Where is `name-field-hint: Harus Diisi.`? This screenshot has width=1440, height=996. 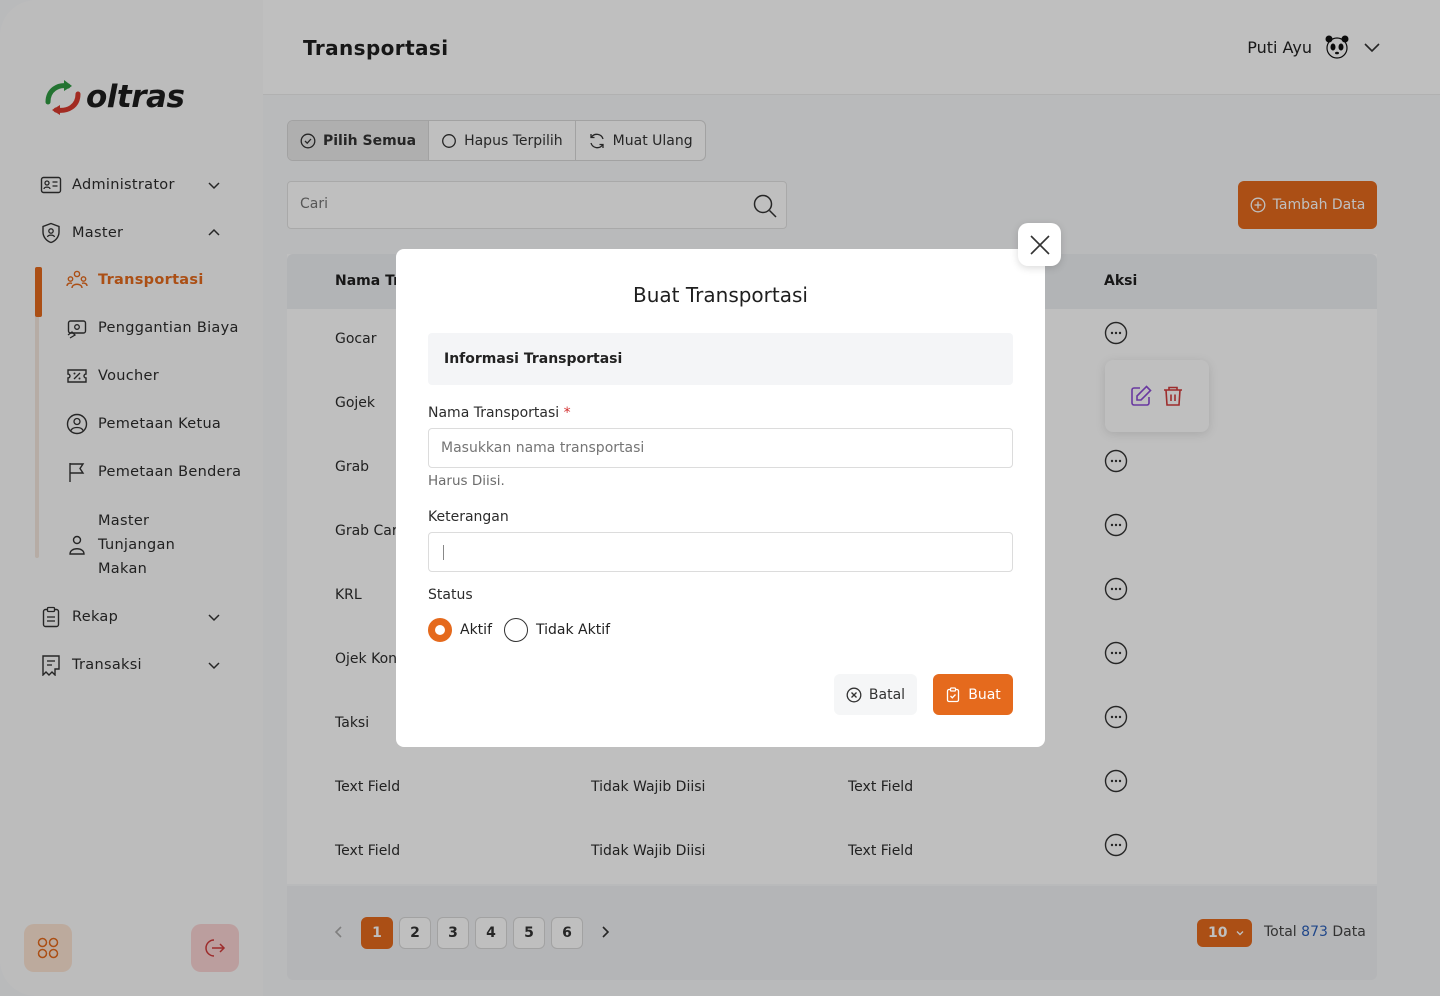 name-field-hint: Harus Diisi. is located at coordinates (466, 481).